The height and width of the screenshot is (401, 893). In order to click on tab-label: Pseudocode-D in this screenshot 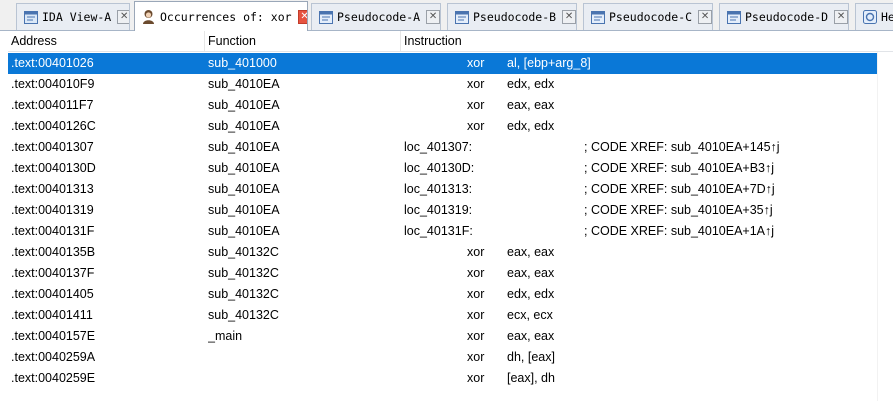, I will do `click(787, 17)`.